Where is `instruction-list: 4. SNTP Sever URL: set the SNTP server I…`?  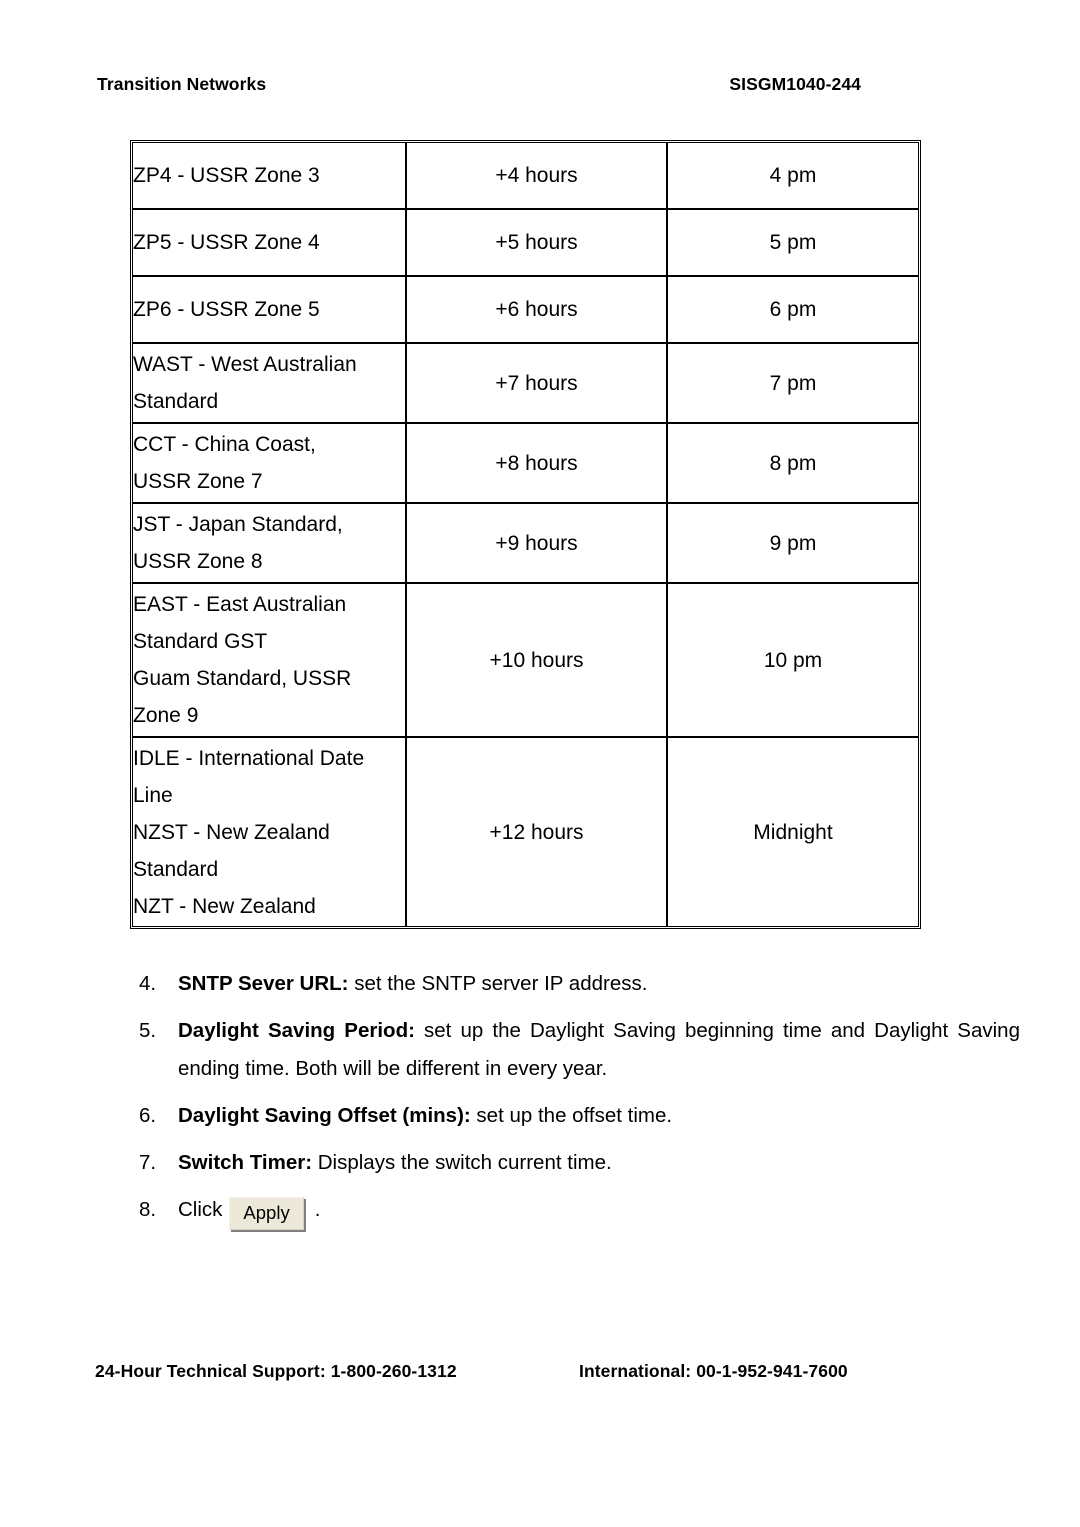
instruction-list: 4. SNTP Sever URL: set the SNTP server I… is located at coordinates (575, 1101).